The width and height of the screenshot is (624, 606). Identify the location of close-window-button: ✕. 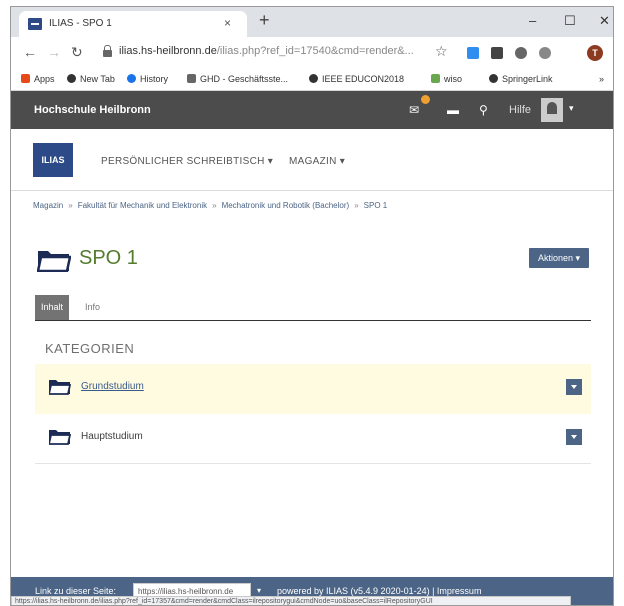
(604, 21).